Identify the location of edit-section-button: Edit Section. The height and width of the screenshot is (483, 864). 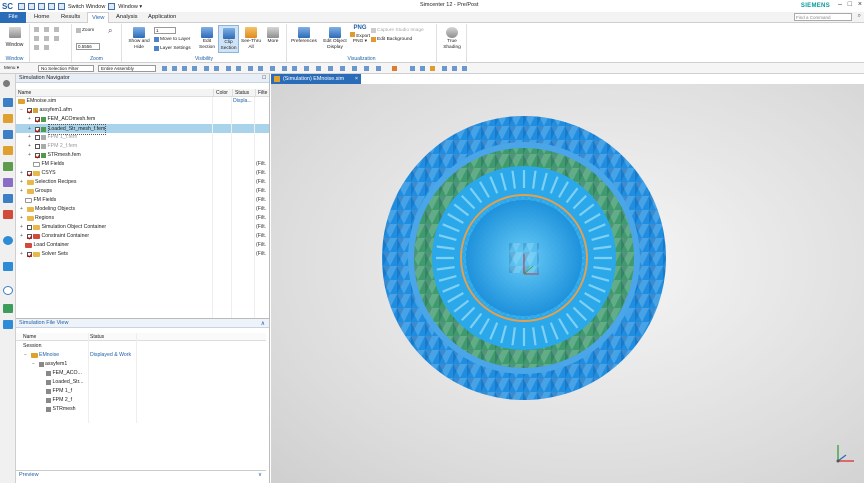
(207, 38).